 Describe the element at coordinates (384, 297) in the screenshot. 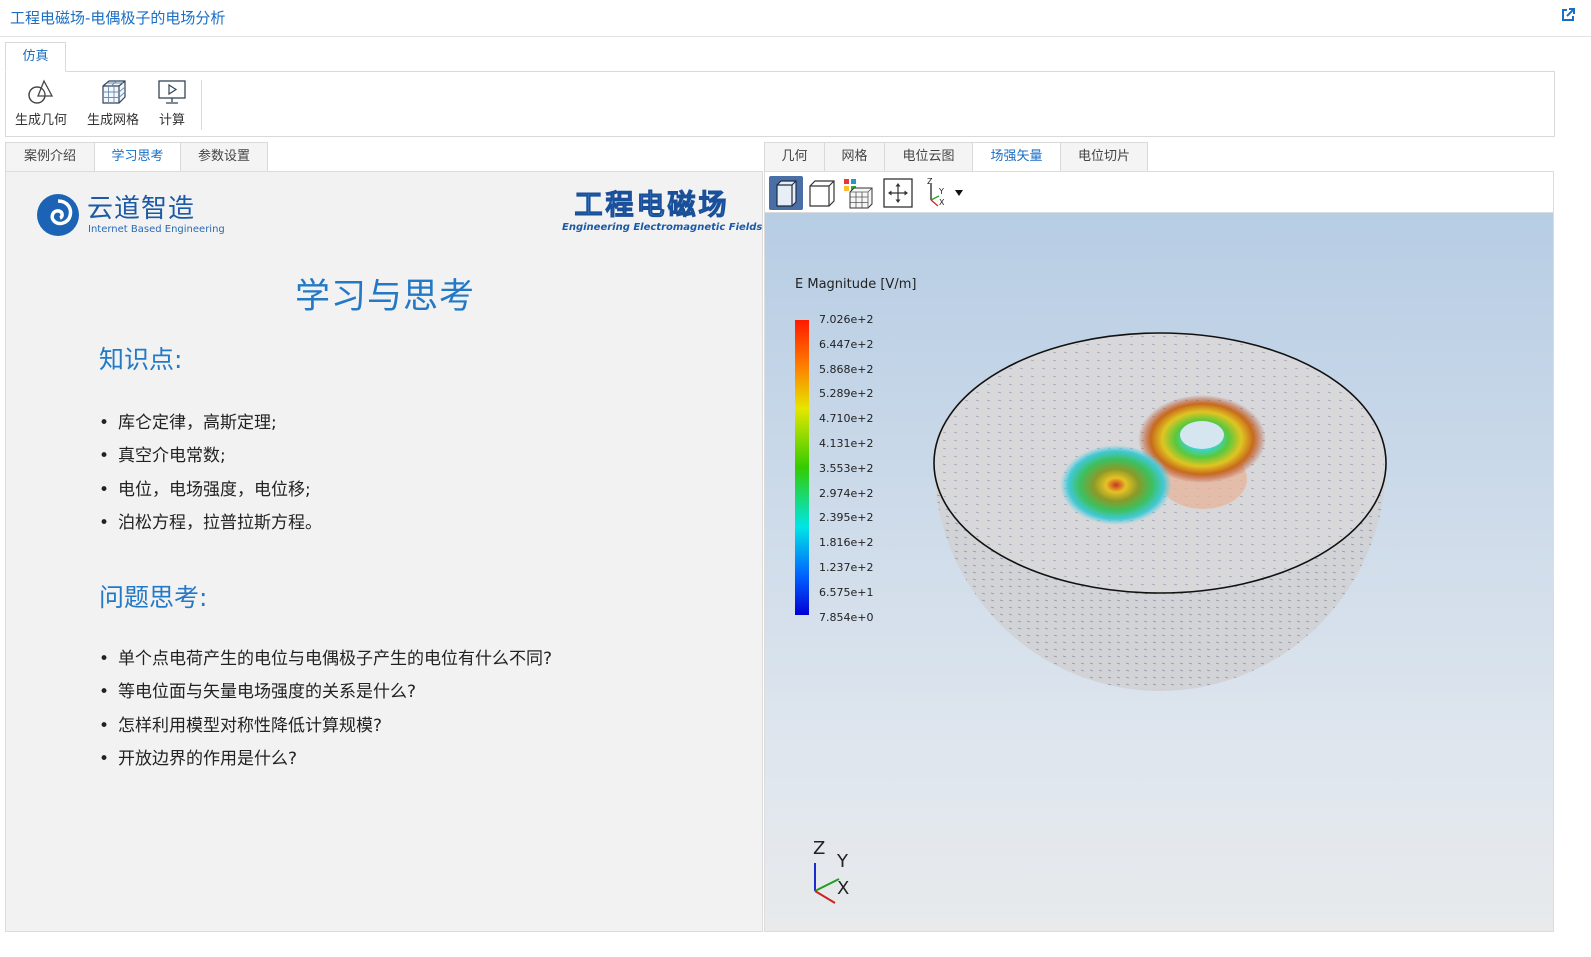

I see `page-title: 学习与思考` at that location.